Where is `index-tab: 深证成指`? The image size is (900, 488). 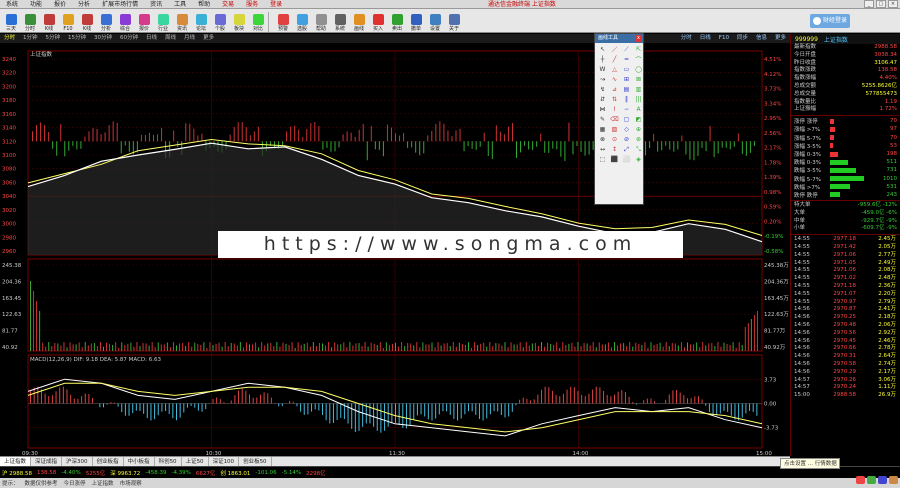
index-tab: 深证成指 is located at coordinates (47, 461).